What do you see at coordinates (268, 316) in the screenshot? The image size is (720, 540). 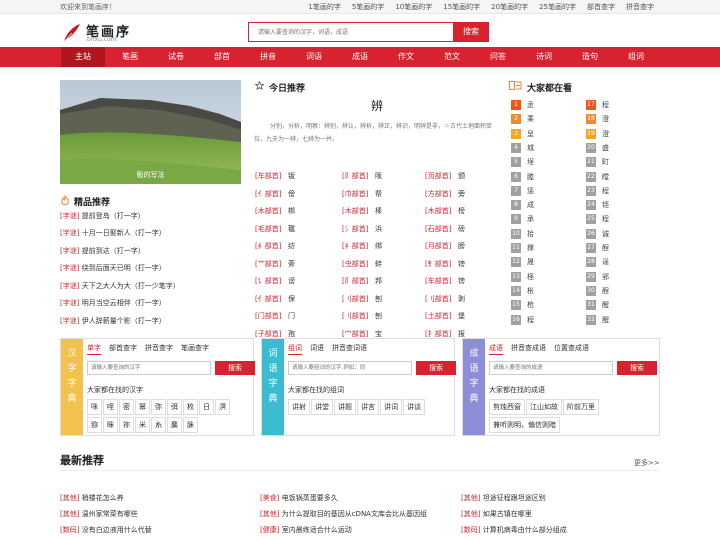 I see `radical-tag: [门部首]` at bounding box center [268, 316].